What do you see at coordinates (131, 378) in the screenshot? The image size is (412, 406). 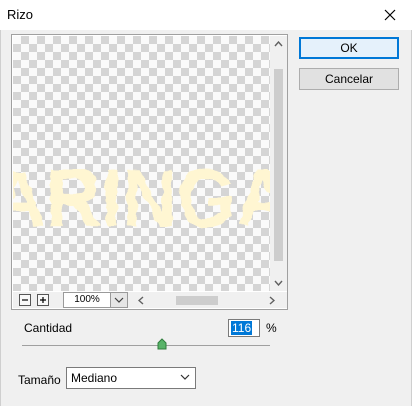 I see `size-select: Mediano` at bounding box center [131, 378].